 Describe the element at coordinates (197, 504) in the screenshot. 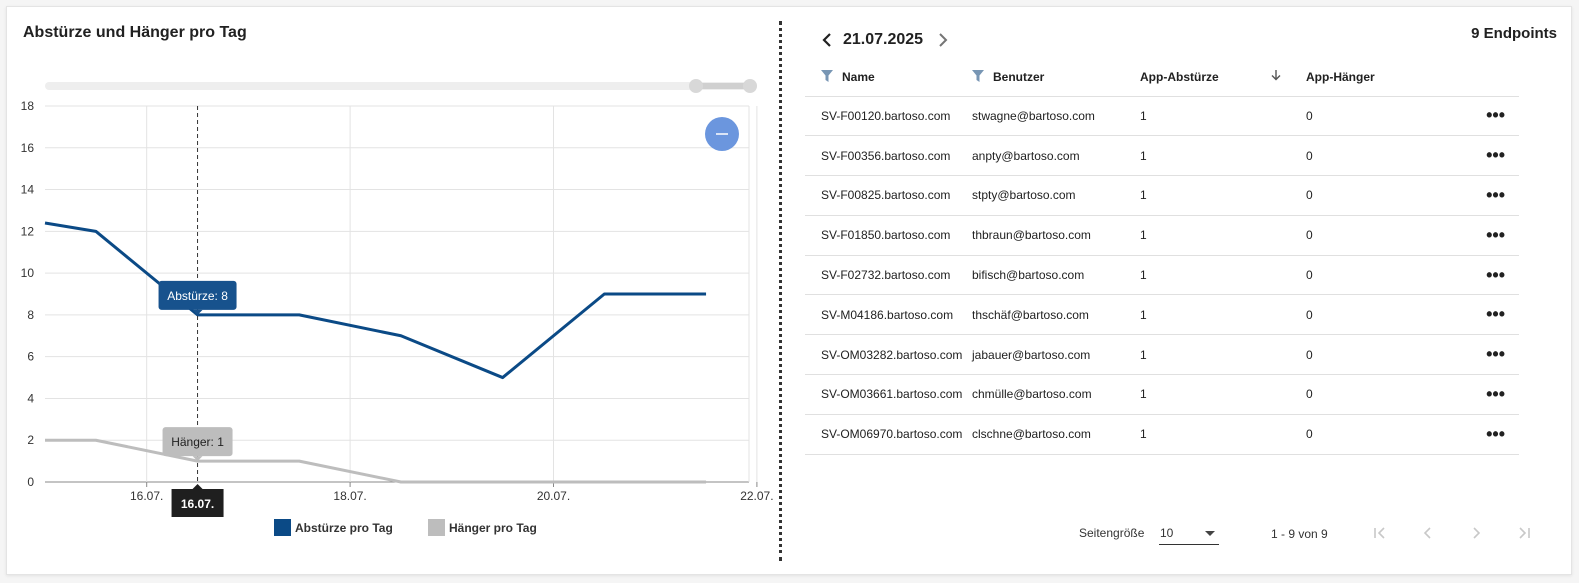

I see `crosshair-label: 16.07.` at that location.